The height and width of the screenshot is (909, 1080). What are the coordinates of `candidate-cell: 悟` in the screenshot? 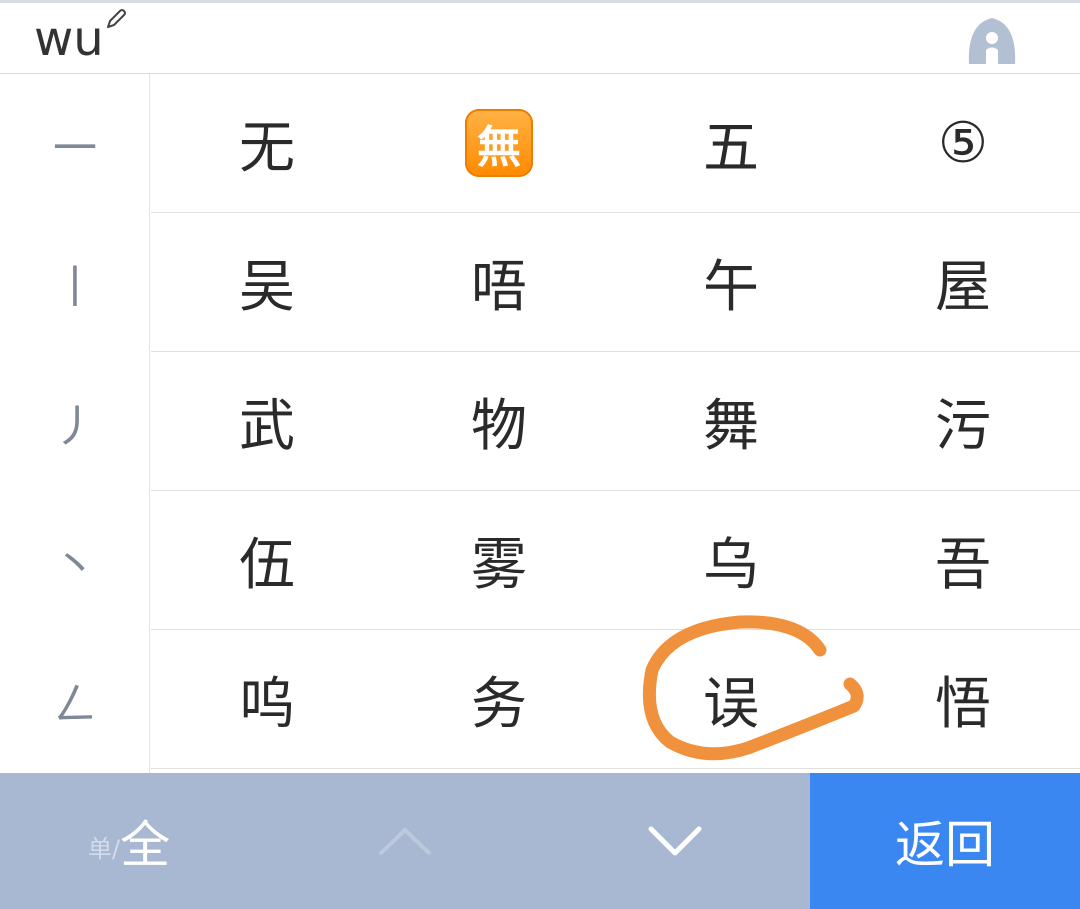 It's located at (963, 699).